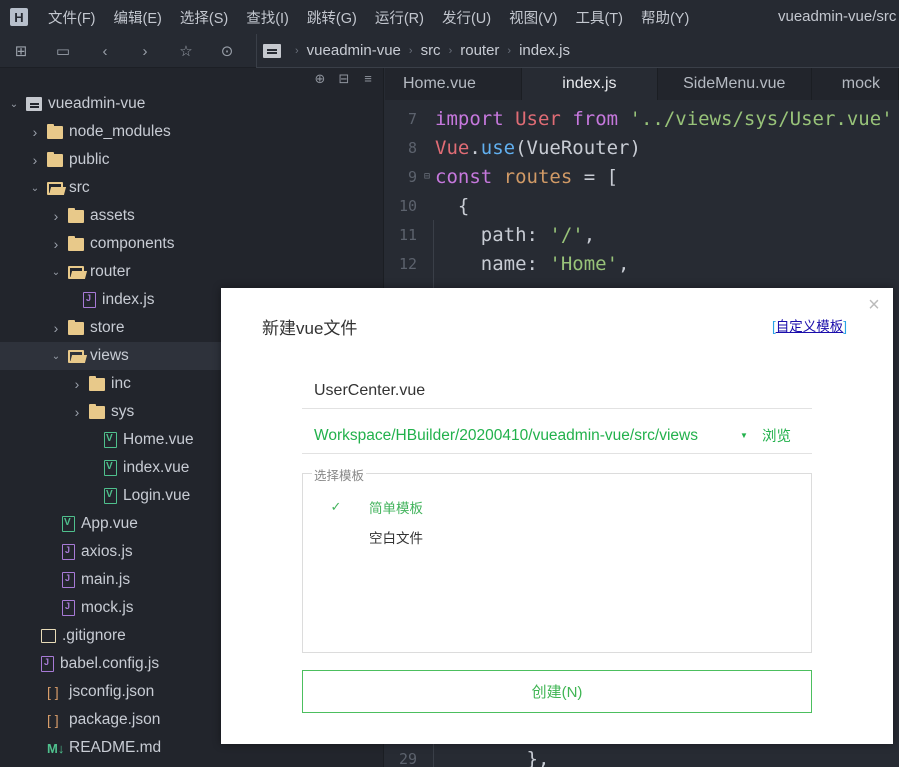 The image size is (899, 767). Describe the element at coordinates (396, 538) in the screenshot. I see `template-option-label: 空白文件` at that location.